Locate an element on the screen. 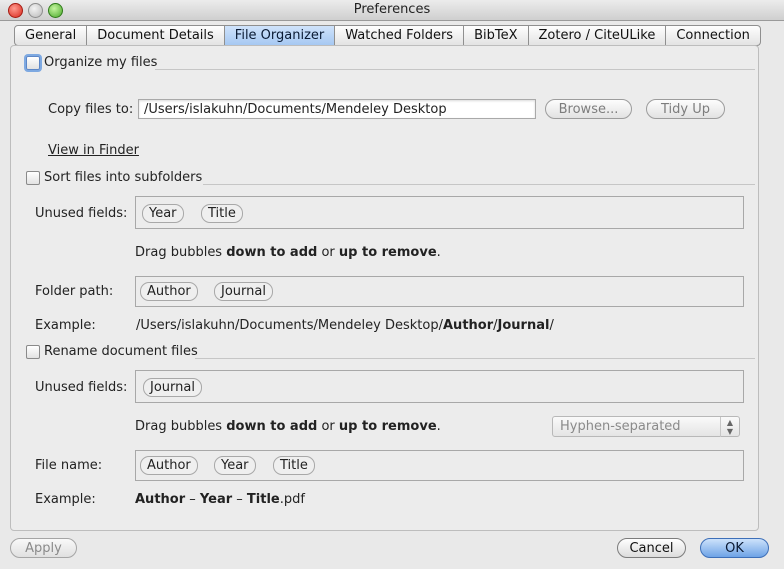 The width and height of the screenshot is (784, 569). cancel-button: Cancel is located at coordinates (651, 548).